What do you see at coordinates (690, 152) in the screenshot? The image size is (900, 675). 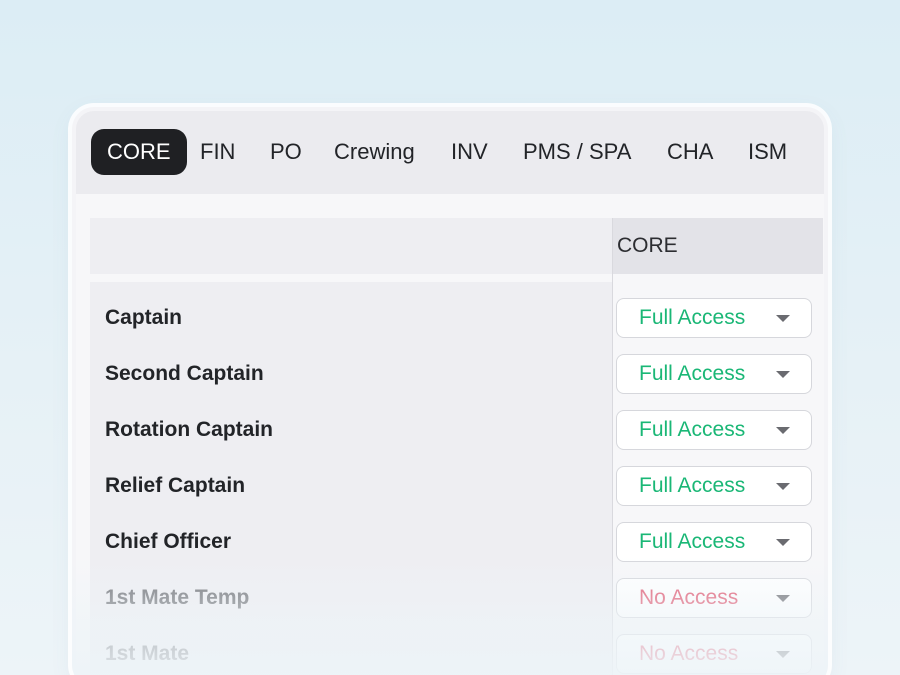 I see `tab-cha: CHA` at bounding box center [690, 152].